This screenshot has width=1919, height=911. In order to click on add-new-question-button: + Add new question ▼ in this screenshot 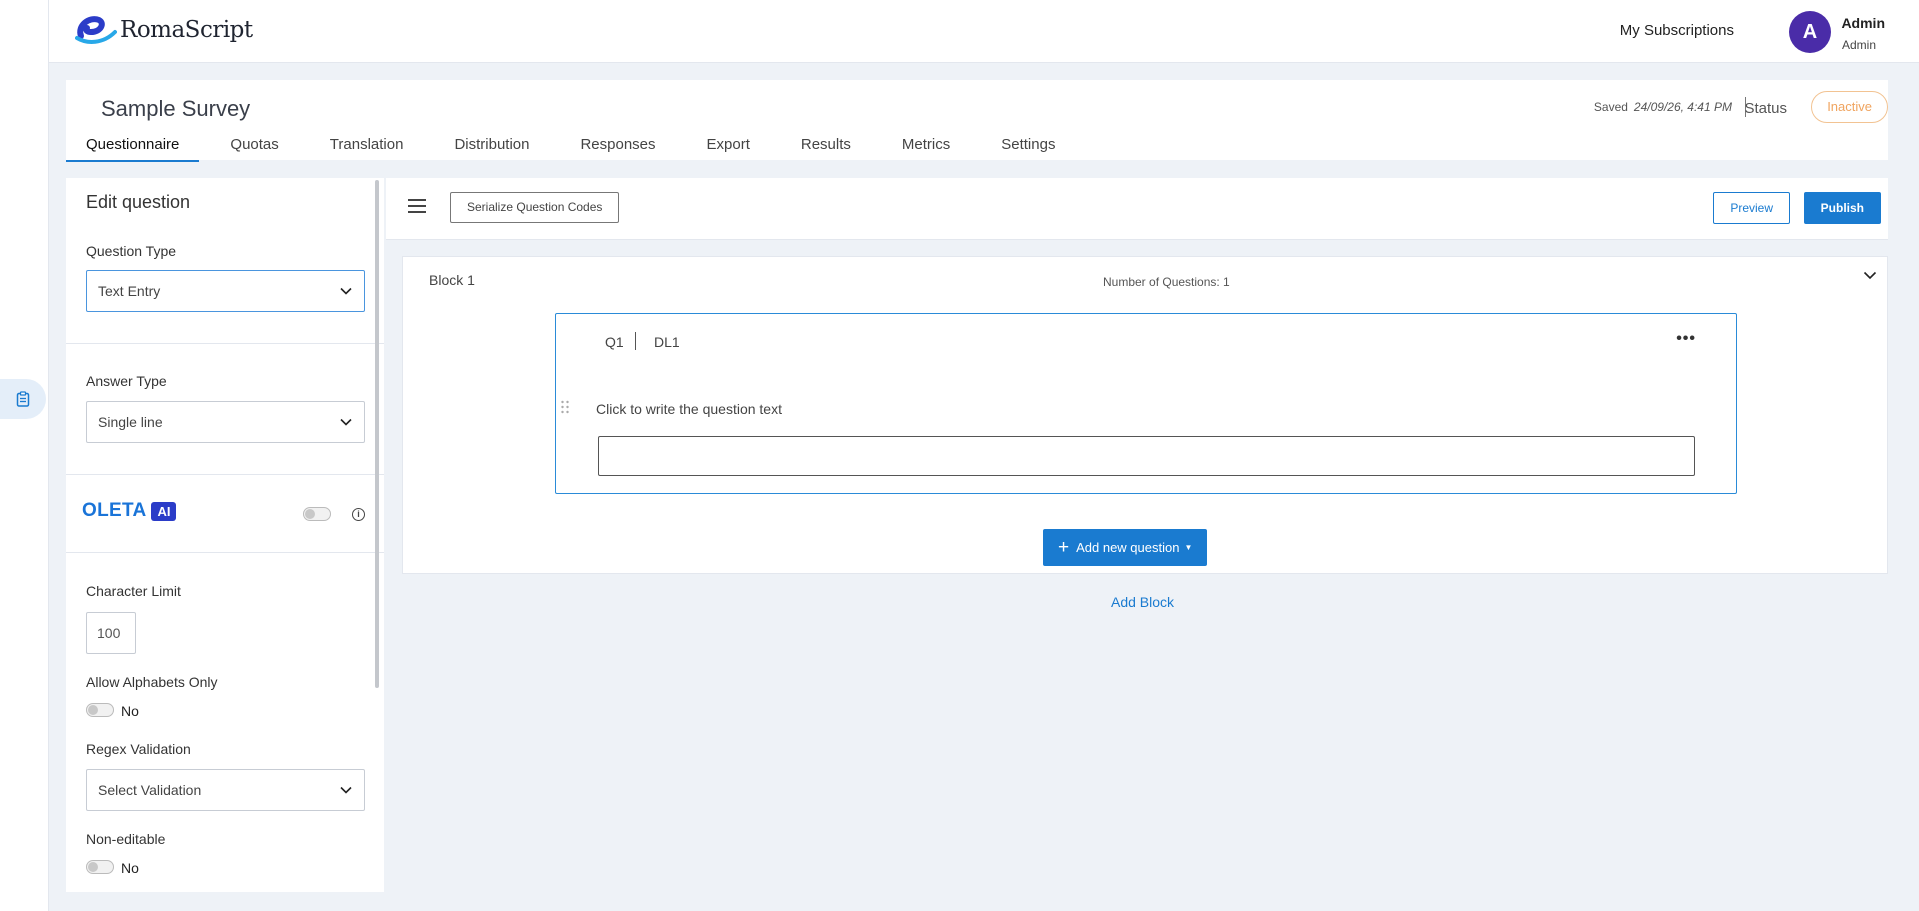, I will do `click(1125, 547)`.